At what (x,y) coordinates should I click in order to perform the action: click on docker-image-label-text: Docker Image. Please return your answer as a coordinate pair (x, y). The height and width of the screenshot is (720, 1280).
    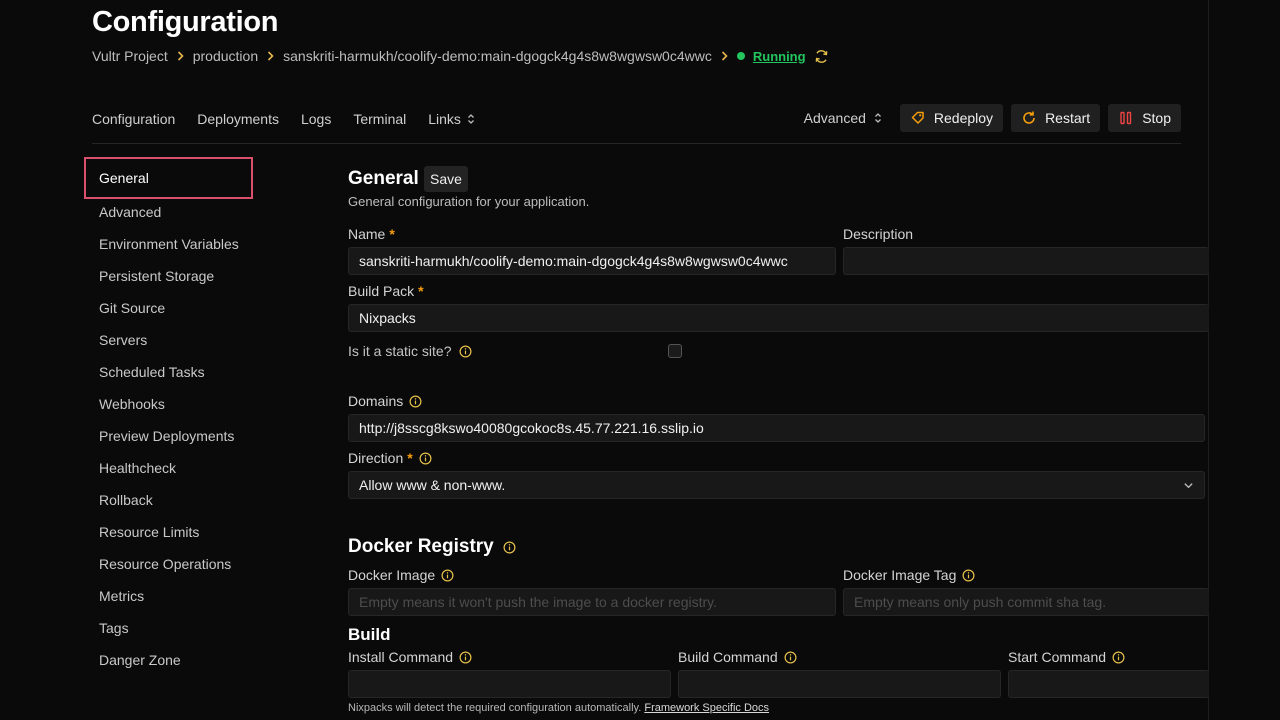
    Looking at the image, I should click on (392, 575).